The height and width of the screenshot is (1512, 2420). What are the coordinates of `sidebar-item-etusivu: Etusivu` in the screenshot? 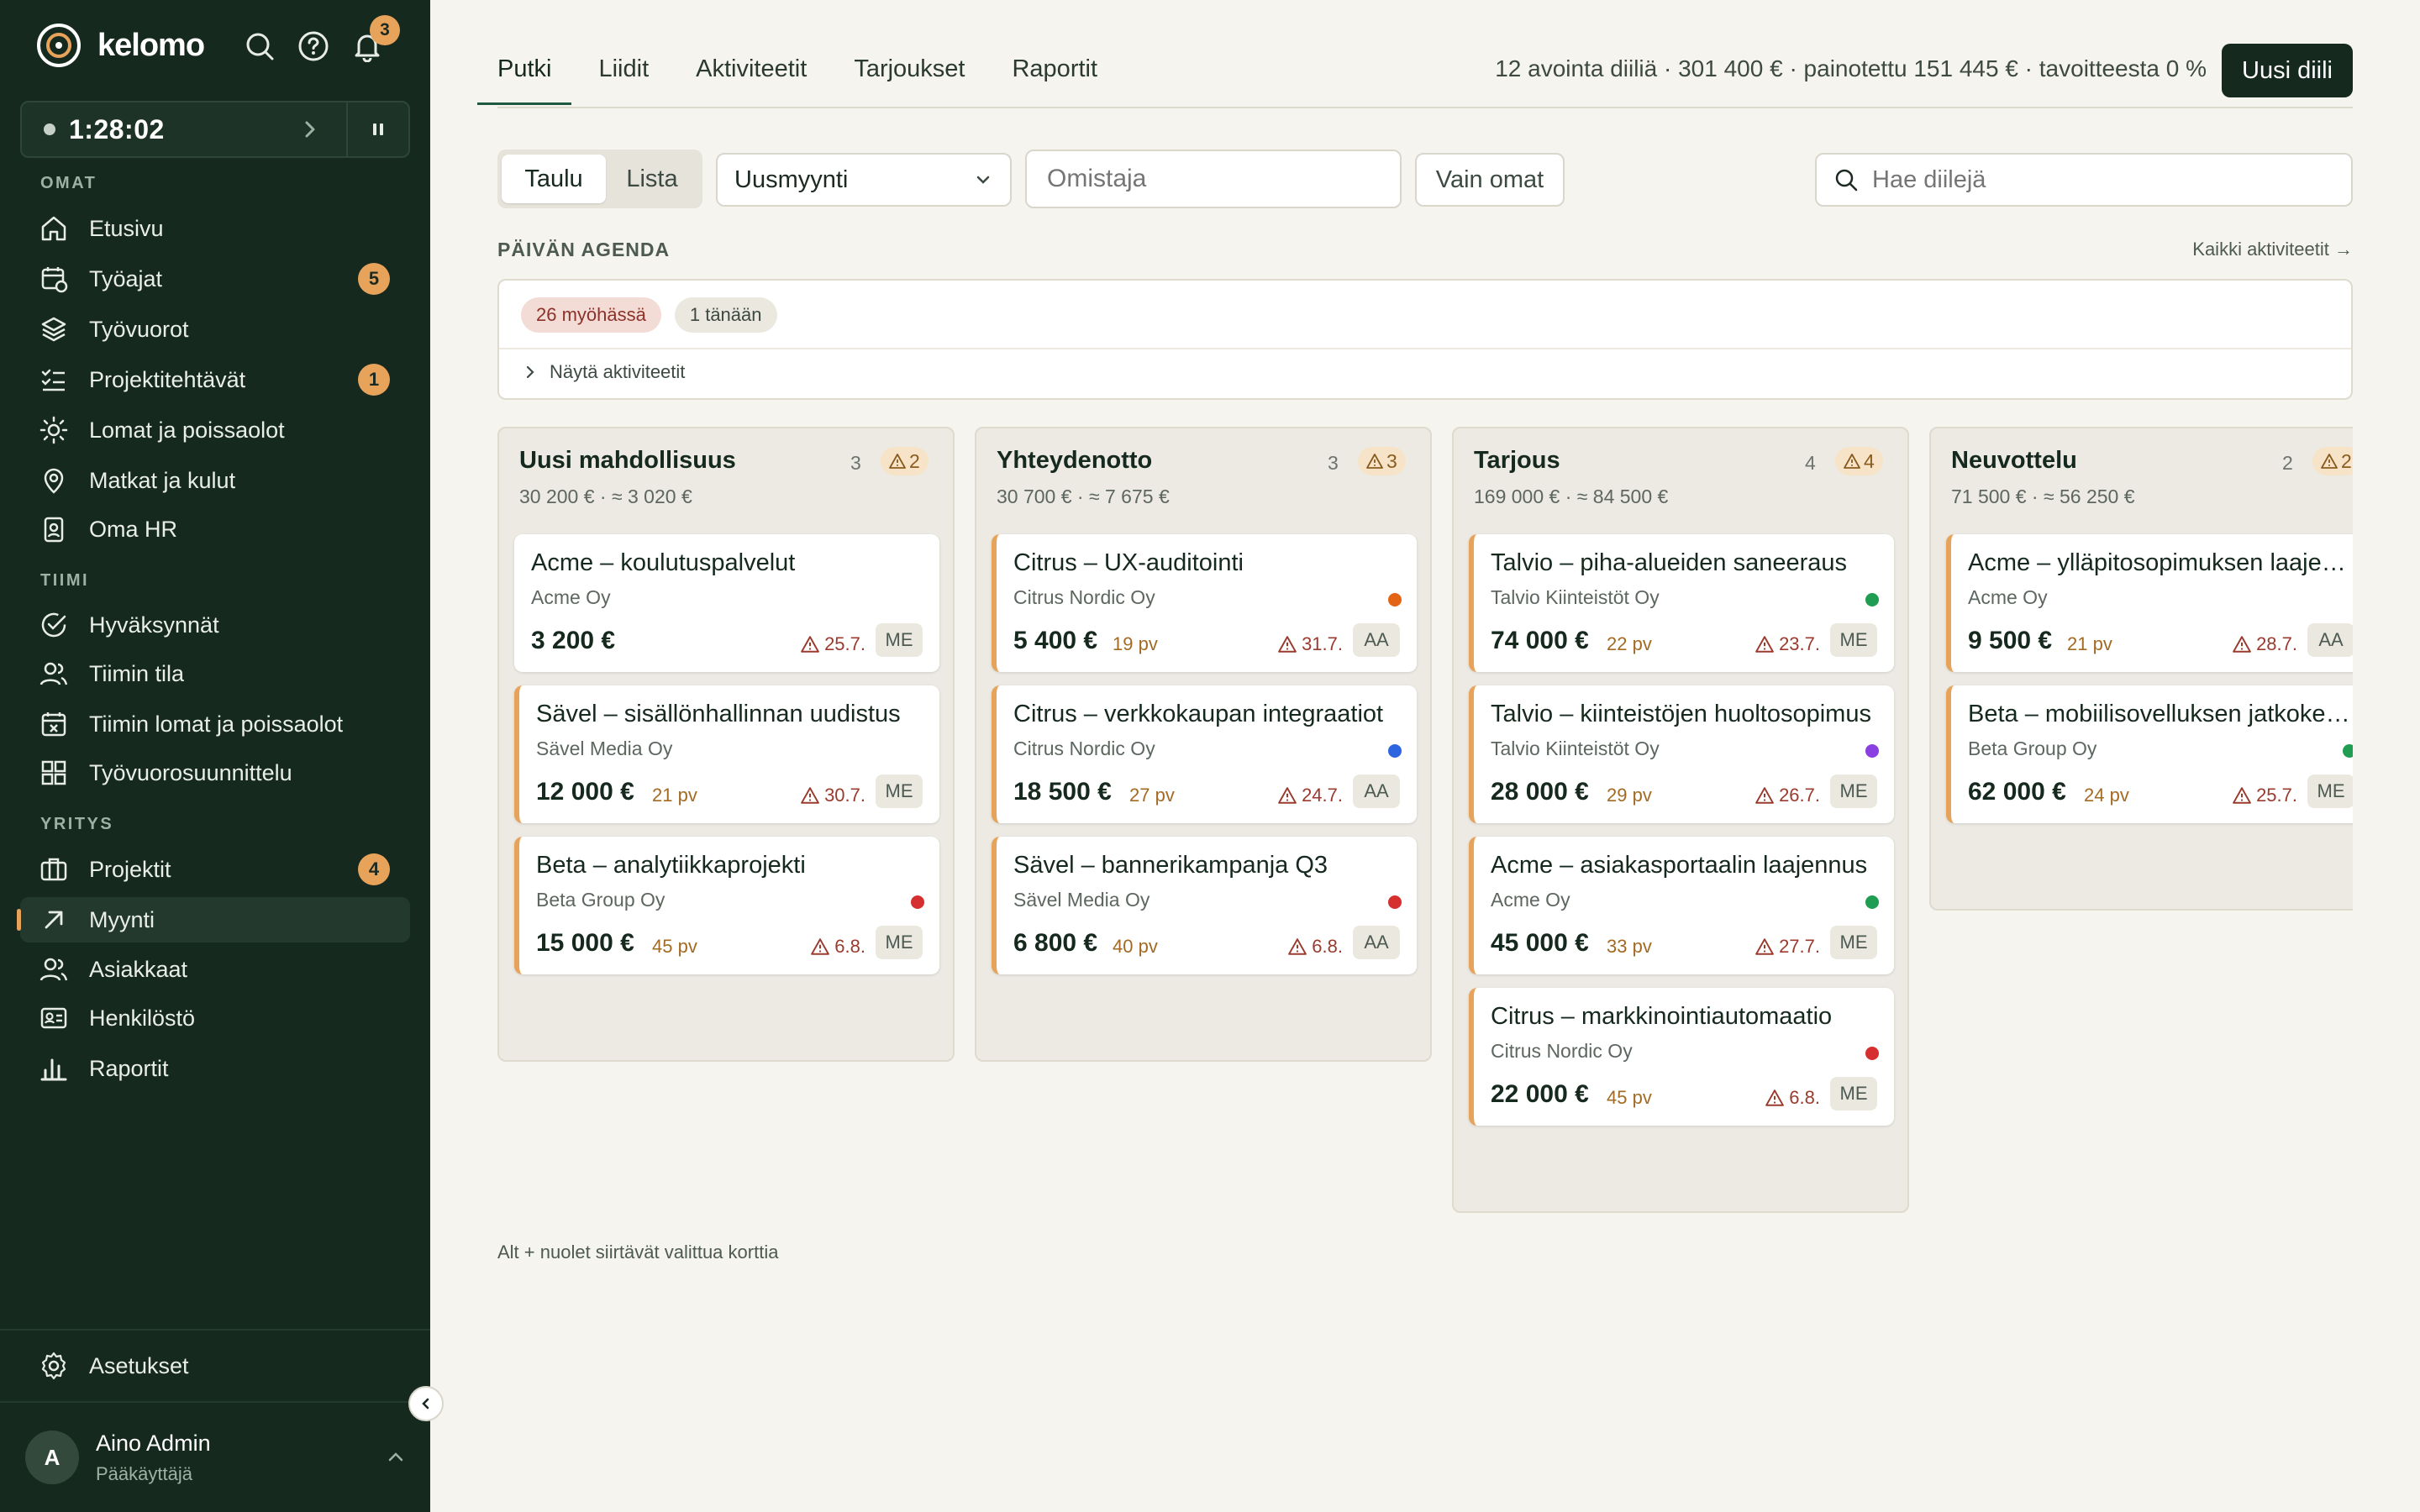 It's located at (215, 228).